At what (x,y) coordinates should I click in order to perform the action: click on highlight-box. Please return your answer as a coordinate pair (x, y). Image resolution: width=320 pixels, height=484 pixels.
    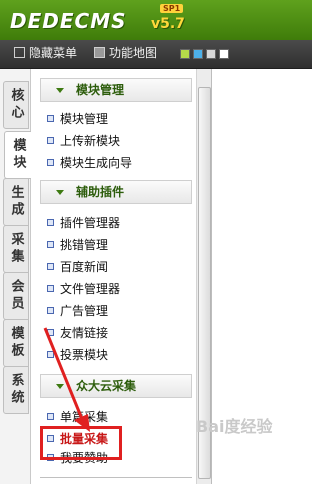
    Looking at the image, I should click on (81, 443).